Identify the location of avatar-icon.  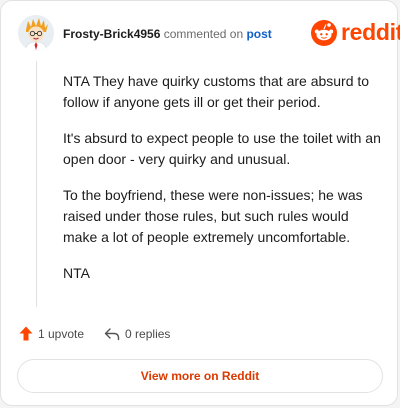
(36, 33).